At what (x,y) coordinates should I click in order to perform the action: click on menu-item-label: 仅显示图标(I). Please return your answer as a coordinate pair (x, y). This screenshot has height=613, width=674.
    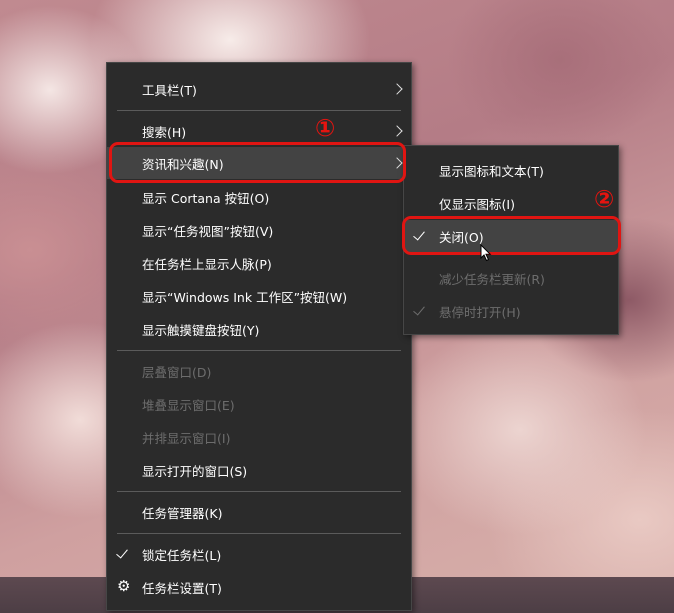
    Looking at the image, I should click on (477, 204).